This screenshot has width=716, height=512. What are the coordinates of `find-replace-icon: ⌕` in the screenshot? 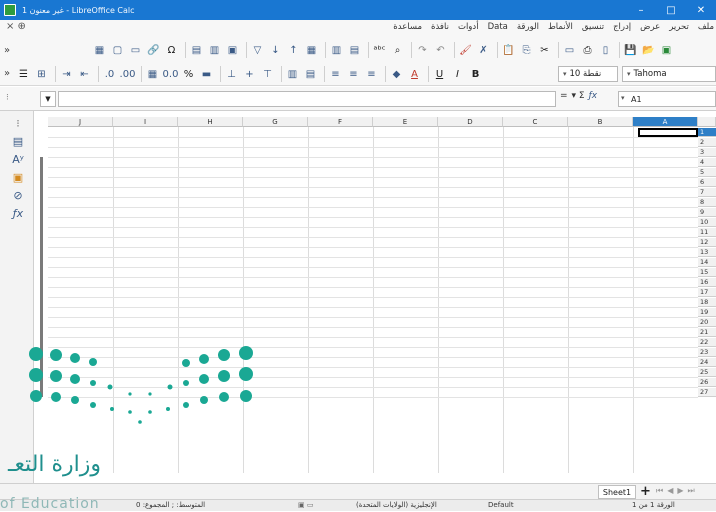 It's located at (397, 50).